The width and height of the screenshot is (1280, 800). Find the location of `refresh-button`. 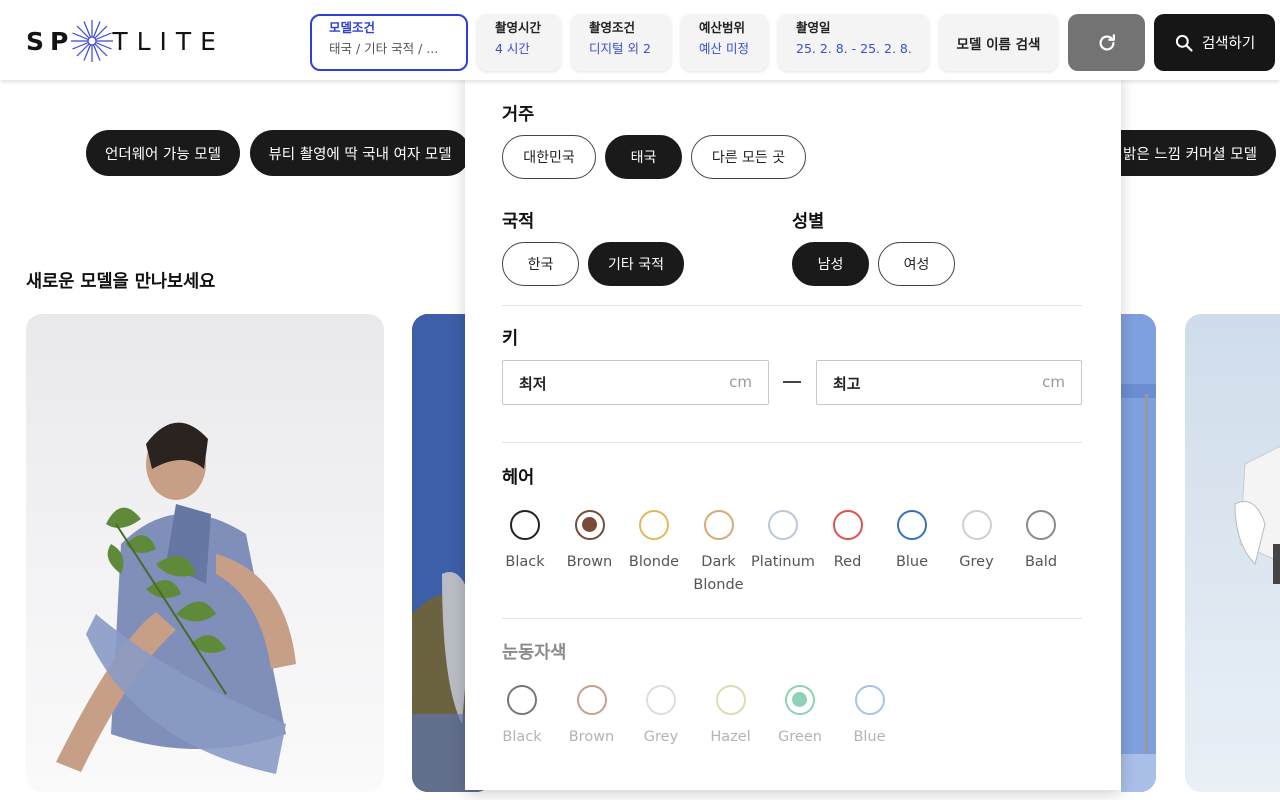

refresh-button is located at coordinates (1106, 42).